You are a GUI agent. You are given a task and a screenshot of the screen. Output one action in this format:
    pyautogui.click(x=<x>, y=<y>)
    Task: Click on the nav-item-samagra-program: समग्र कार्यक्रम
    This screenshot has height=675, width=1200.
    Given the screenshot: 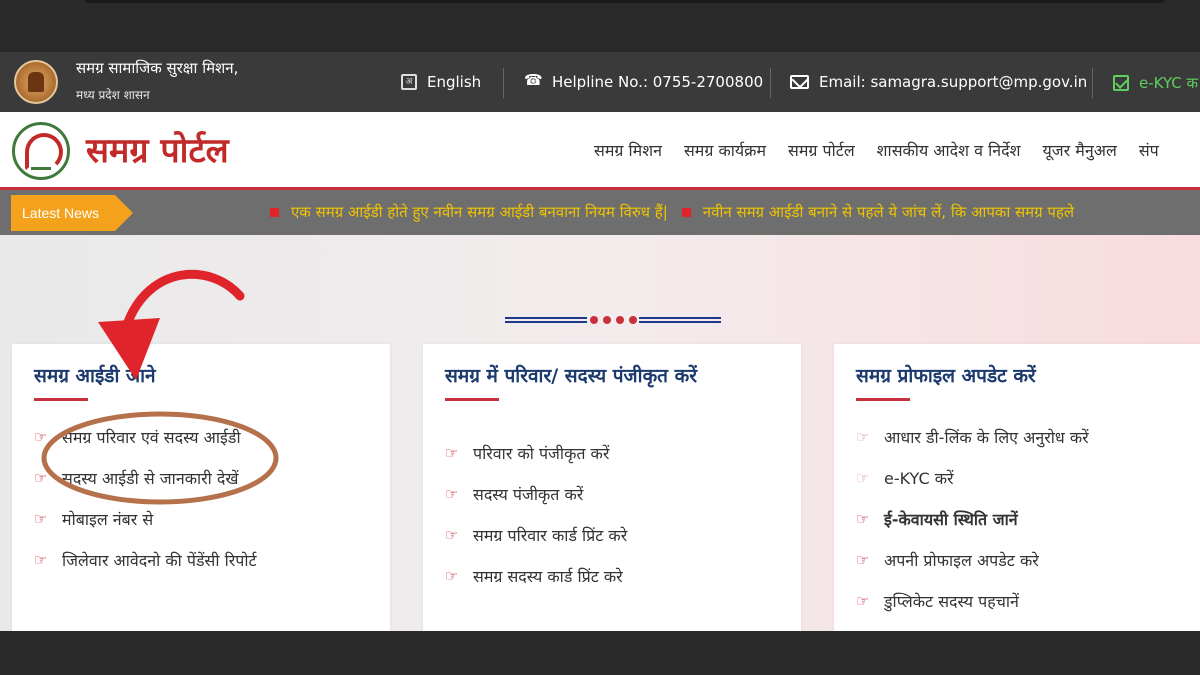 What is the action you would take?
    pyautogui.click(x=725, y=150)
    